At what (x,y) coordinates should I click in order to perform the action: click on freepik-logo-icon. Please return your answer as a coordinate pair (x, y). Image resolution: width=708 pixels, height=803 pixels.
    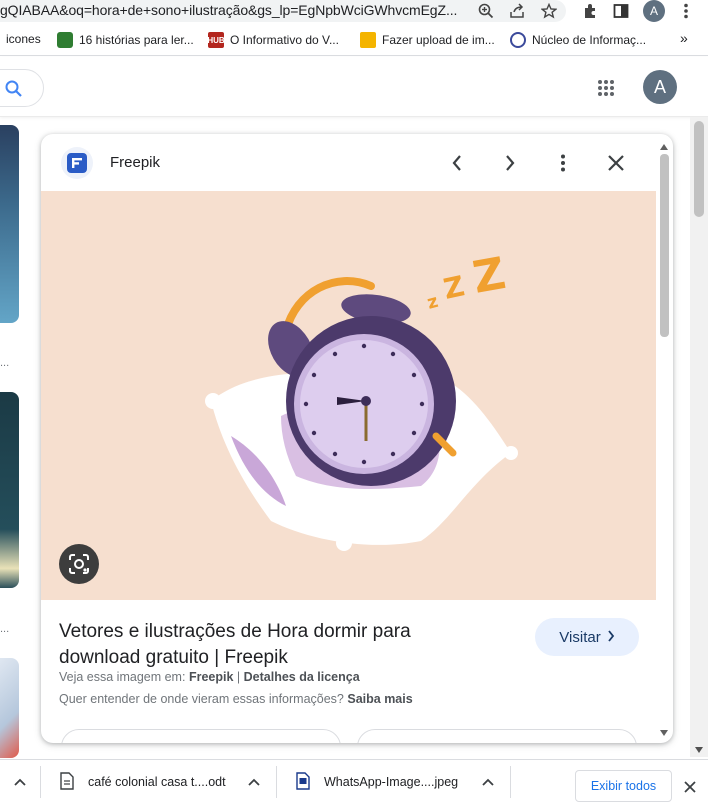
    Looking at the image, I should click on (77, 163).